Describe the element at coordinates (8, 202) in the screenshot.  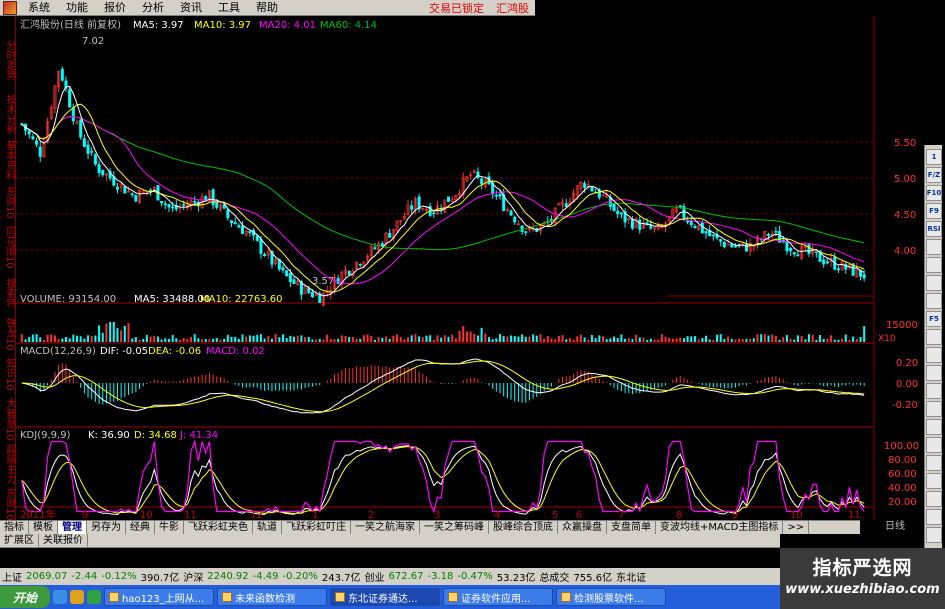
I see `vtab-eastmoney: 东财10` at that location.